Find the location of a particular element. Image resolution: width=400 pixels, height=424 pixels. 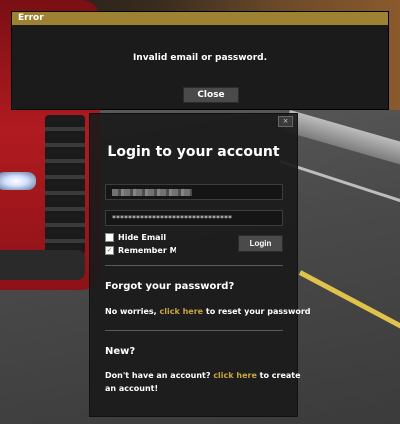

forgot-suffix: to reset your password is located at coordinates (257, 311).